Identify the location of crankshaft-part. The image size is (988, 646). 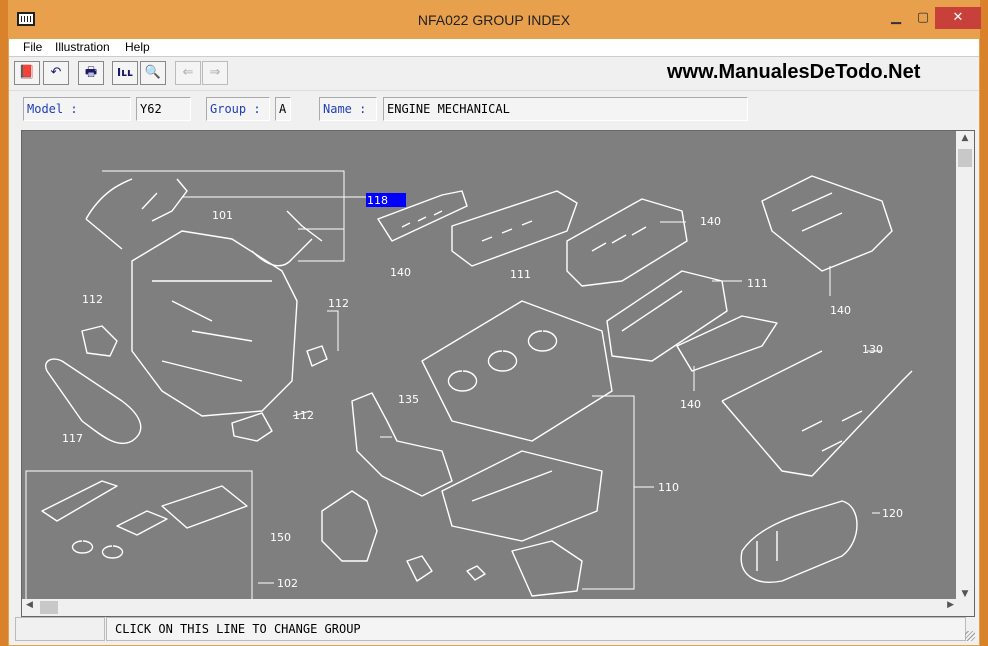
(799, 541).